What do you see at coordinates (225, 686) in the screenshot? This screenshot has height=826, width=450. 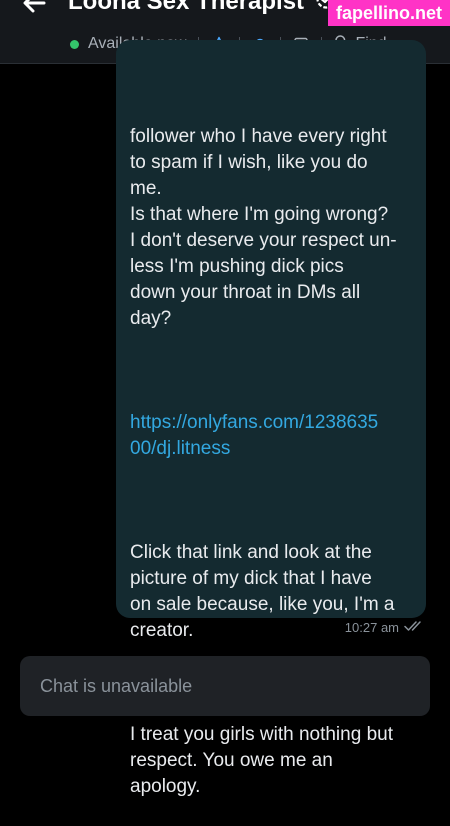 I see `message-composer: Chat is unavailable` at bounding box center [225, 686].